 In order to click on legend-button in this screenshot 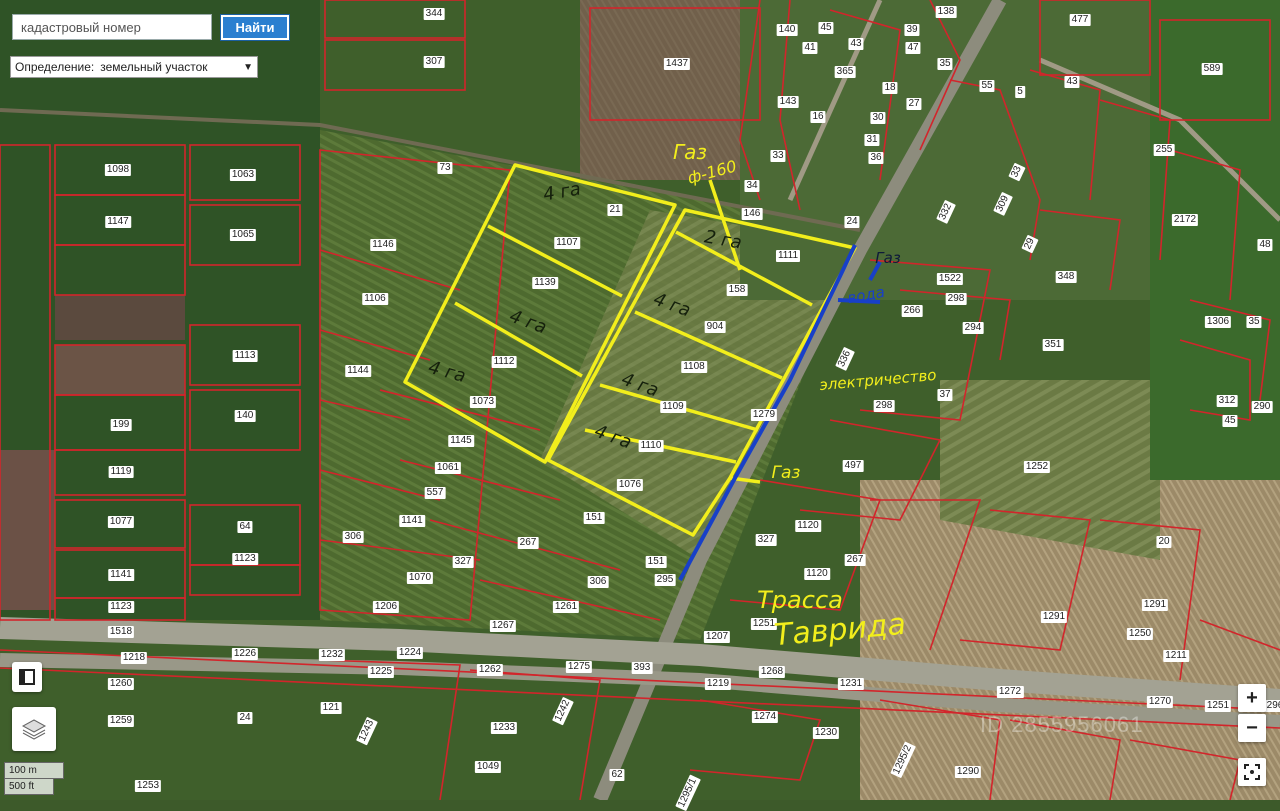, I will do `click(27, 677)`.